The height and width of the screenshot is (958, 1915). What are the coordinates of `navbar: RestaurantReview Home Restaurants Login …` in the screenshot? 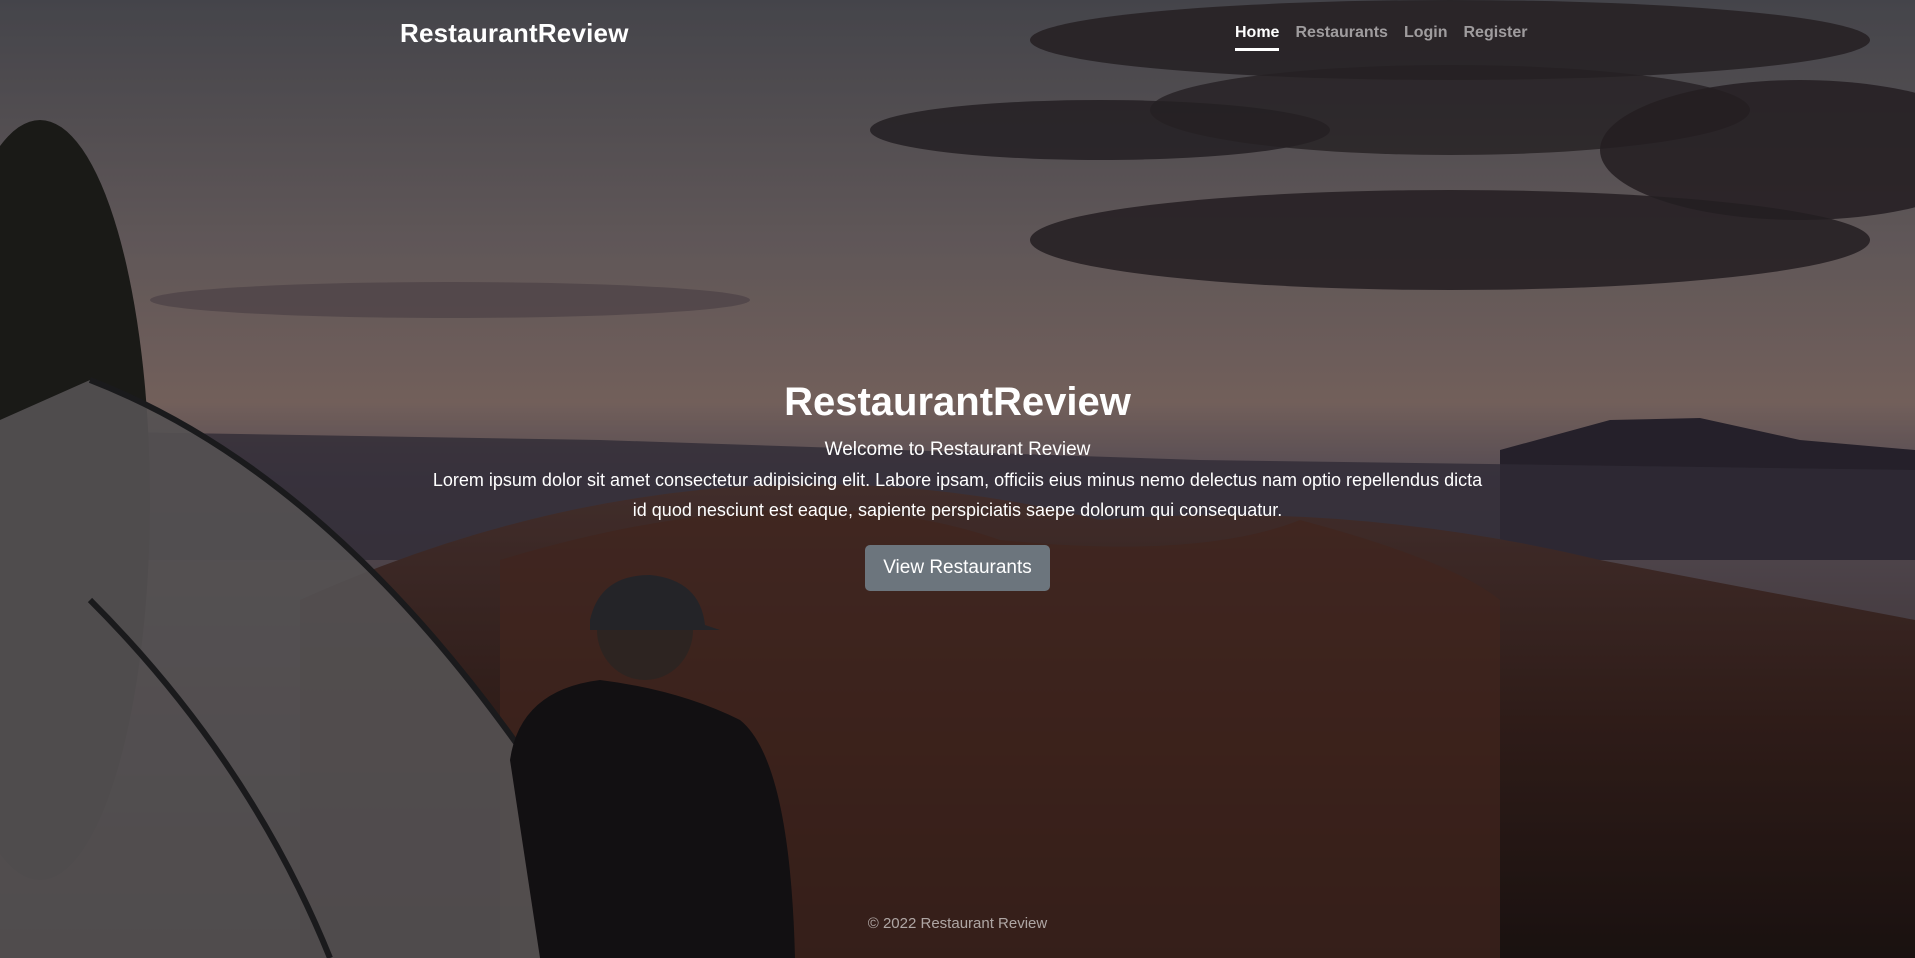 It's located at (957, 35).